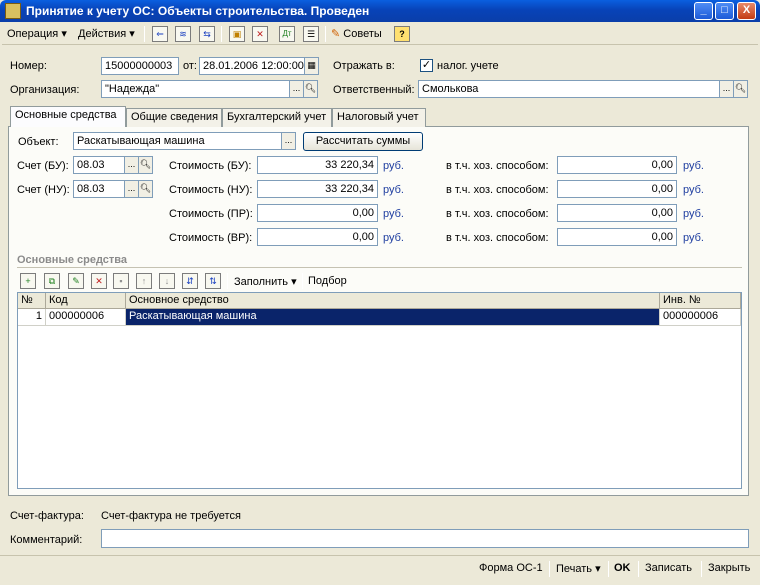 Image resolution: width=760 pixels, height=585 pixels. Describe the element at coordinates (76, 281) in the screenshot. I see `edit-row-icon: ✎` at that location.